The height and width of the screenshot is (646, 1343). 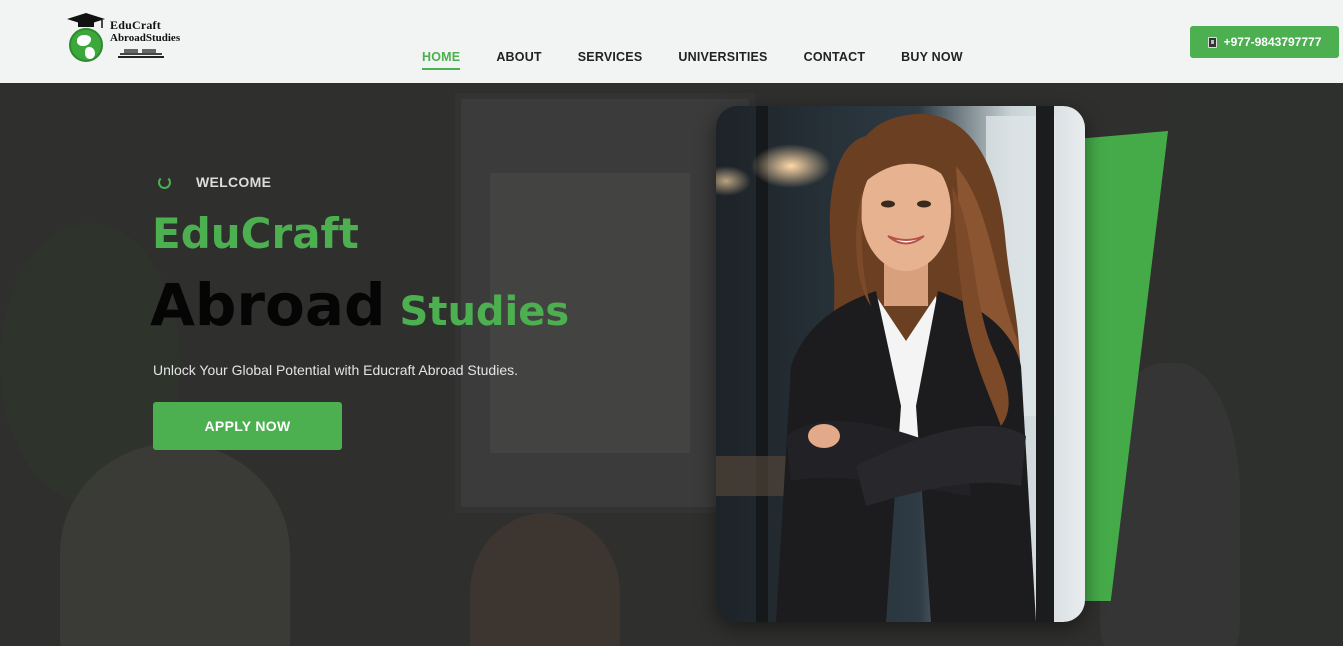 What do you see at coordinates (932, 60) in the screenshot?
I see `nav-buy-now: BUY NOW` at bounding box center [932, 60].